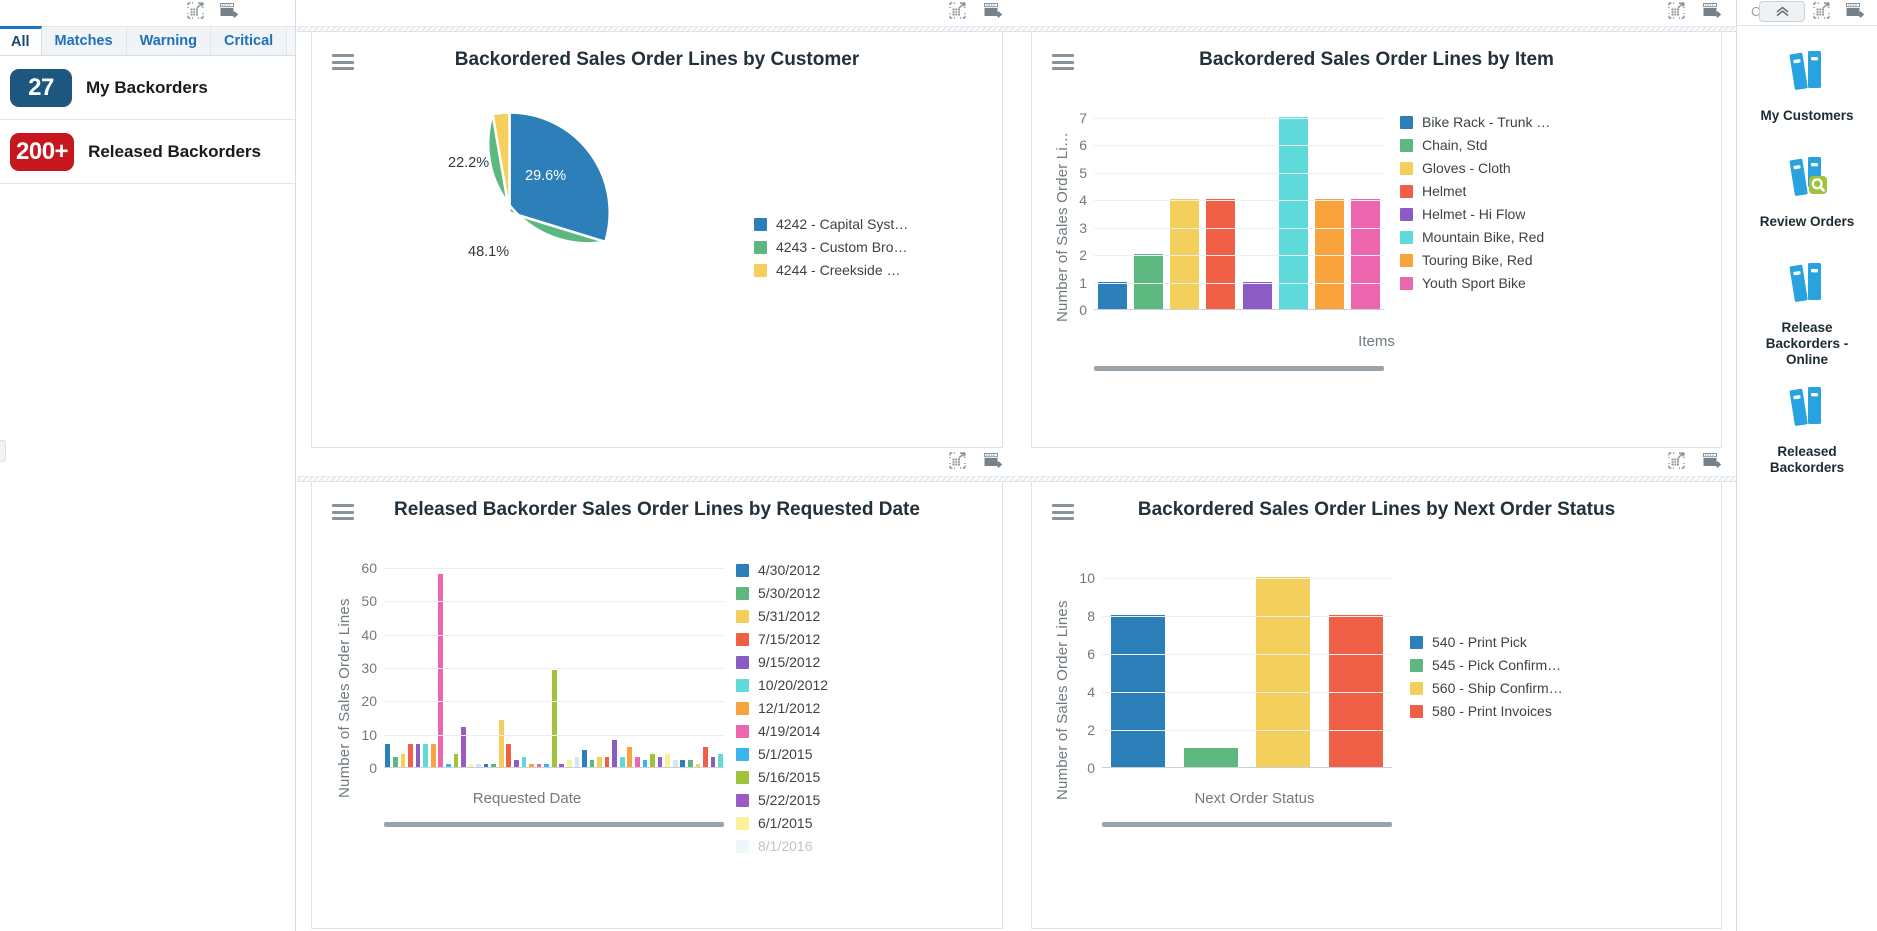 The image size is (1877, 931). What do you see at coordinates (1475, 145) in the screenshot?
I see `legend-item: Chain, Std` at bounding box center [1475, 145].